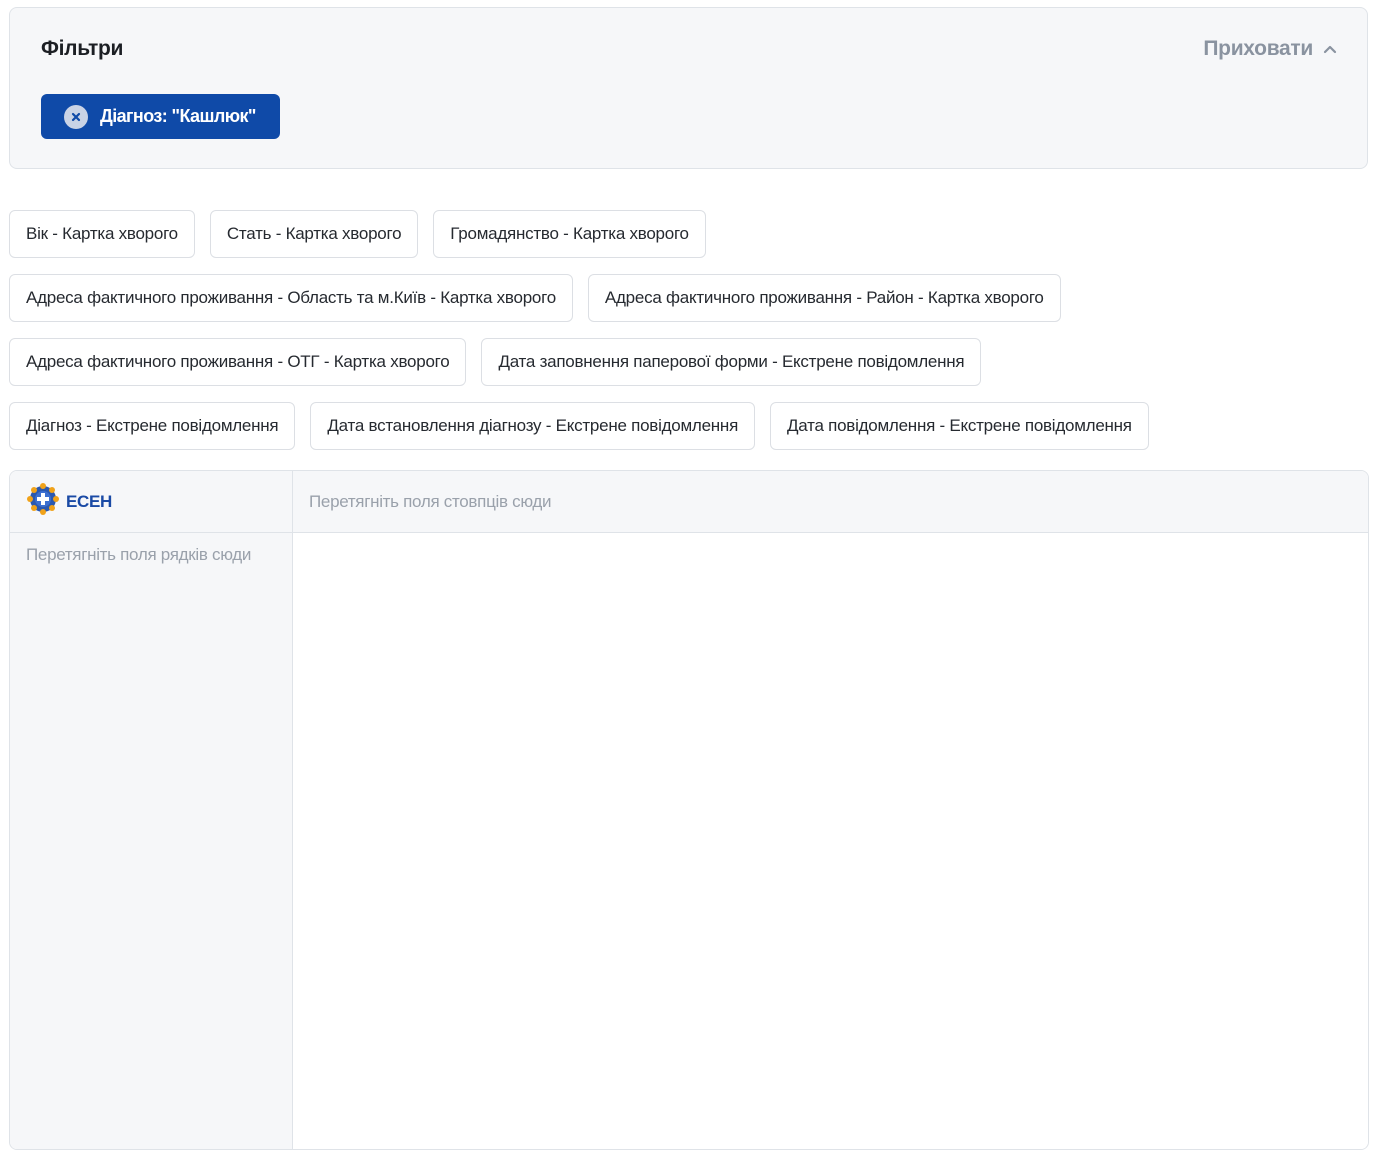  Describe the element at coordinates (102, 234) in the screenshot. I see `field-age: Вік - Картка хворого` at that location.